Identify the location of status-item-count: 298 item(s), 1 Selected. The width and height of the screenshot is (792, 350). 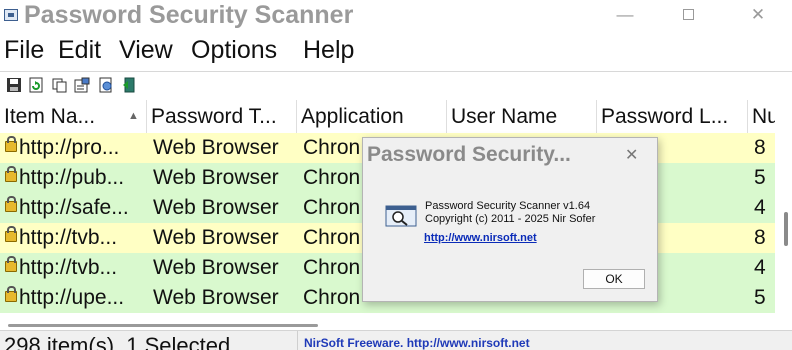
(117, 341).